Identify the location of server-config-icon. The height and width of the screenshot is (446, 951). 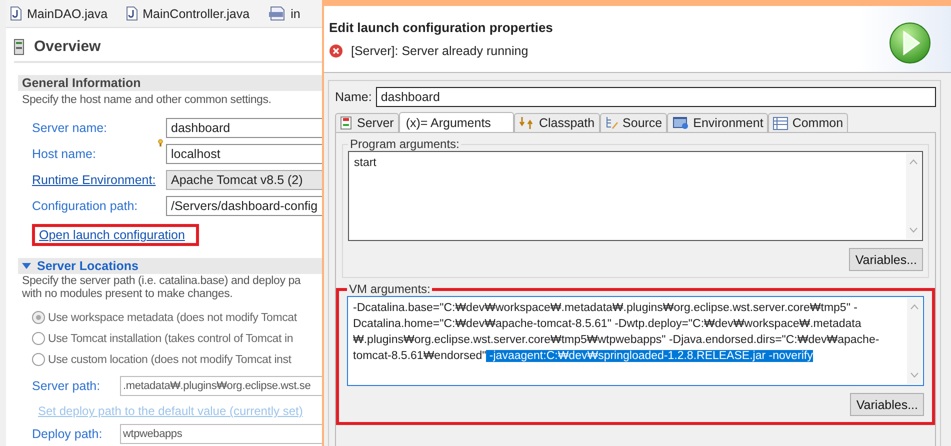
(346, 123).